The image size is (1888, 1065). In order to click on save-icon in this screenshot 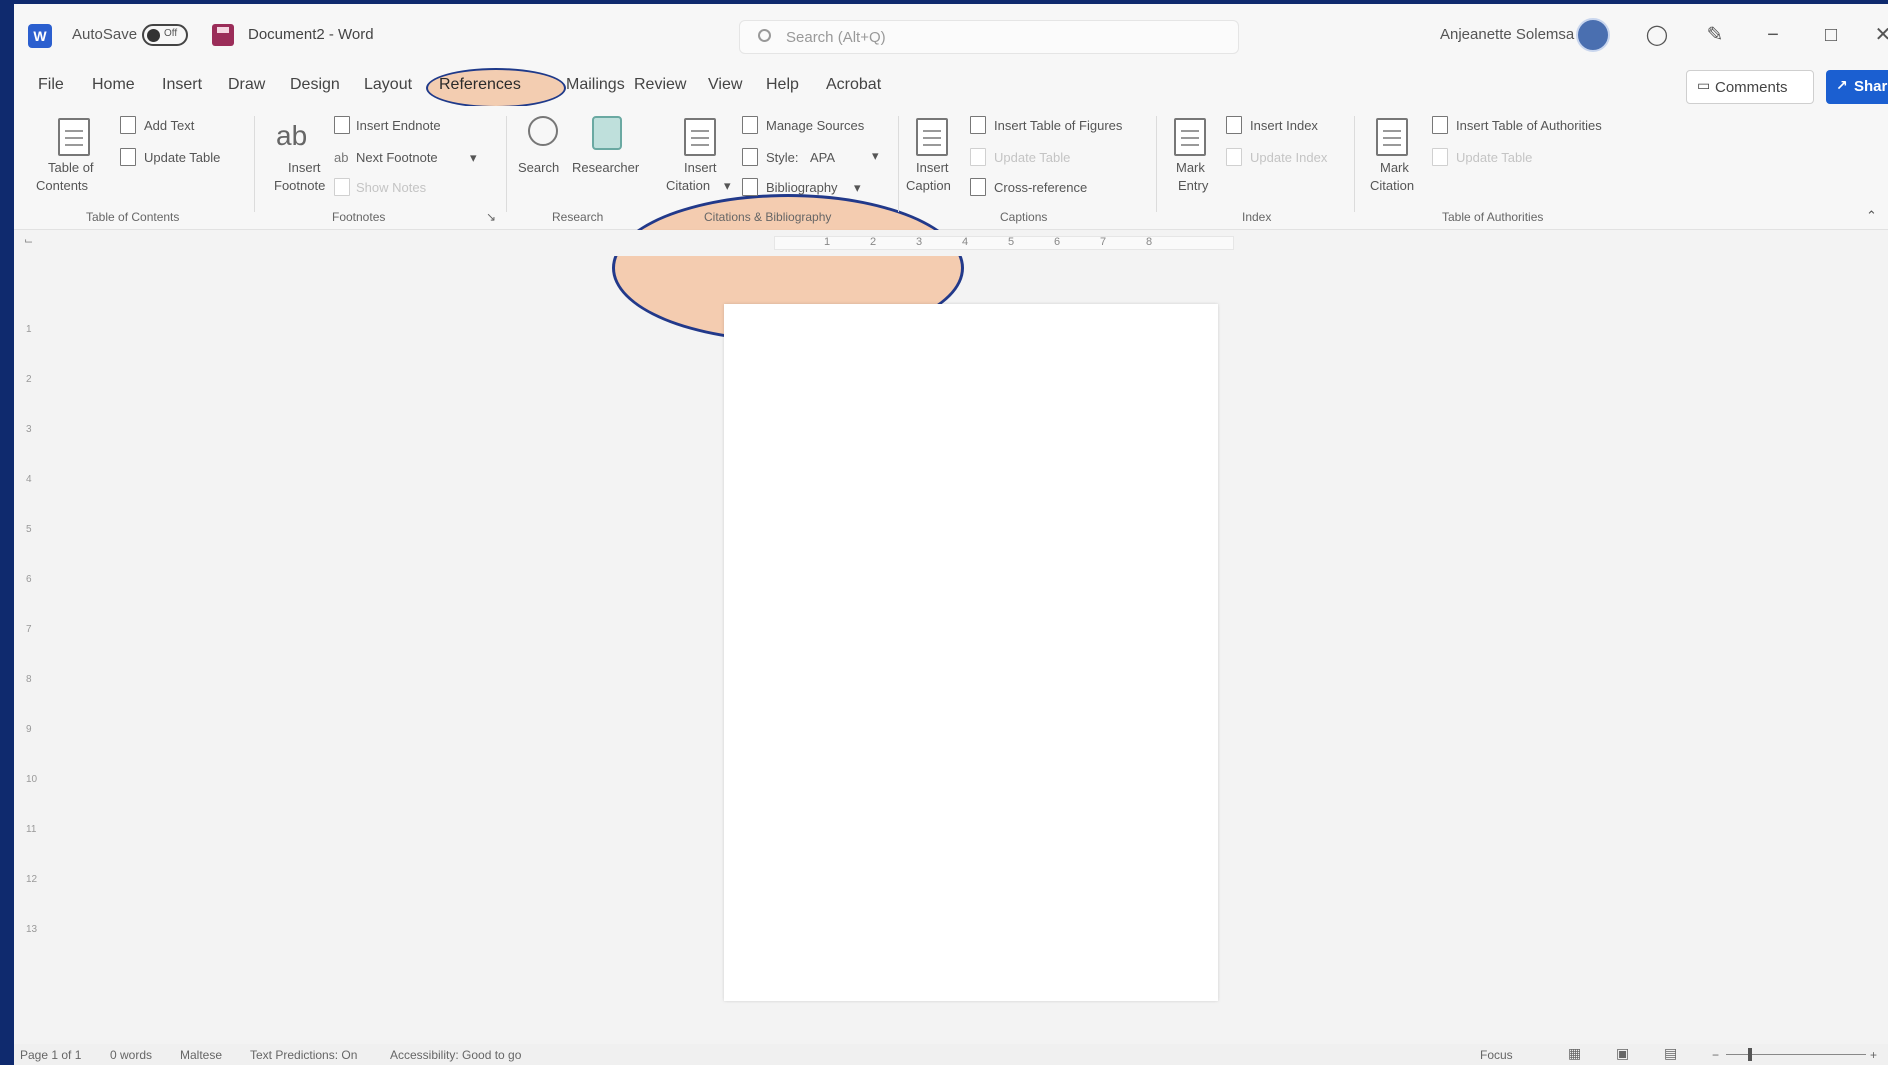, I will do `click(223, 35)`.